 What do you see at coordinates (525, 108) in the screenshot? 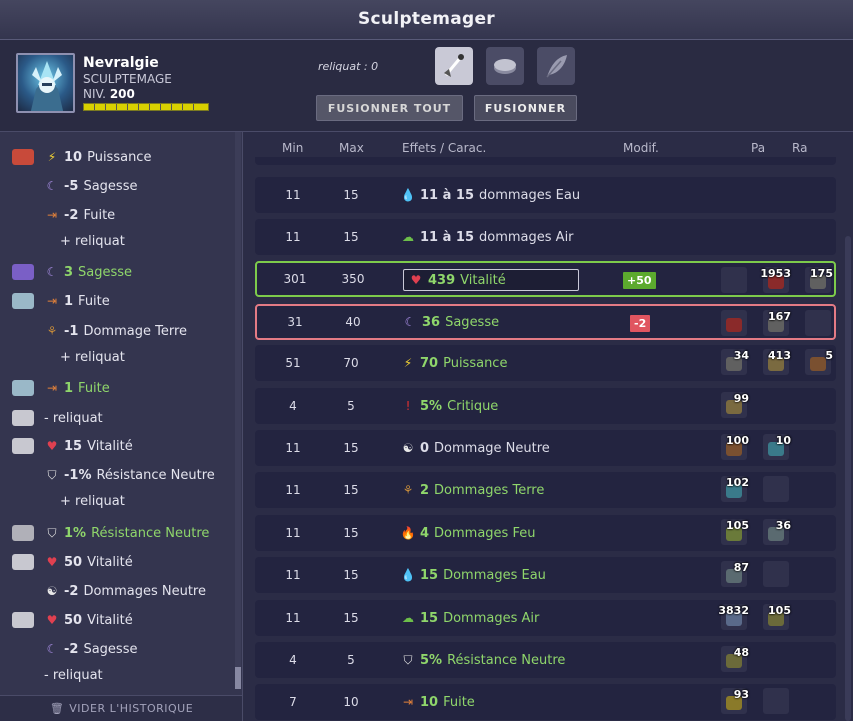
I see `fusion-button: FUSIONNER` at bounding box center [525, 108].